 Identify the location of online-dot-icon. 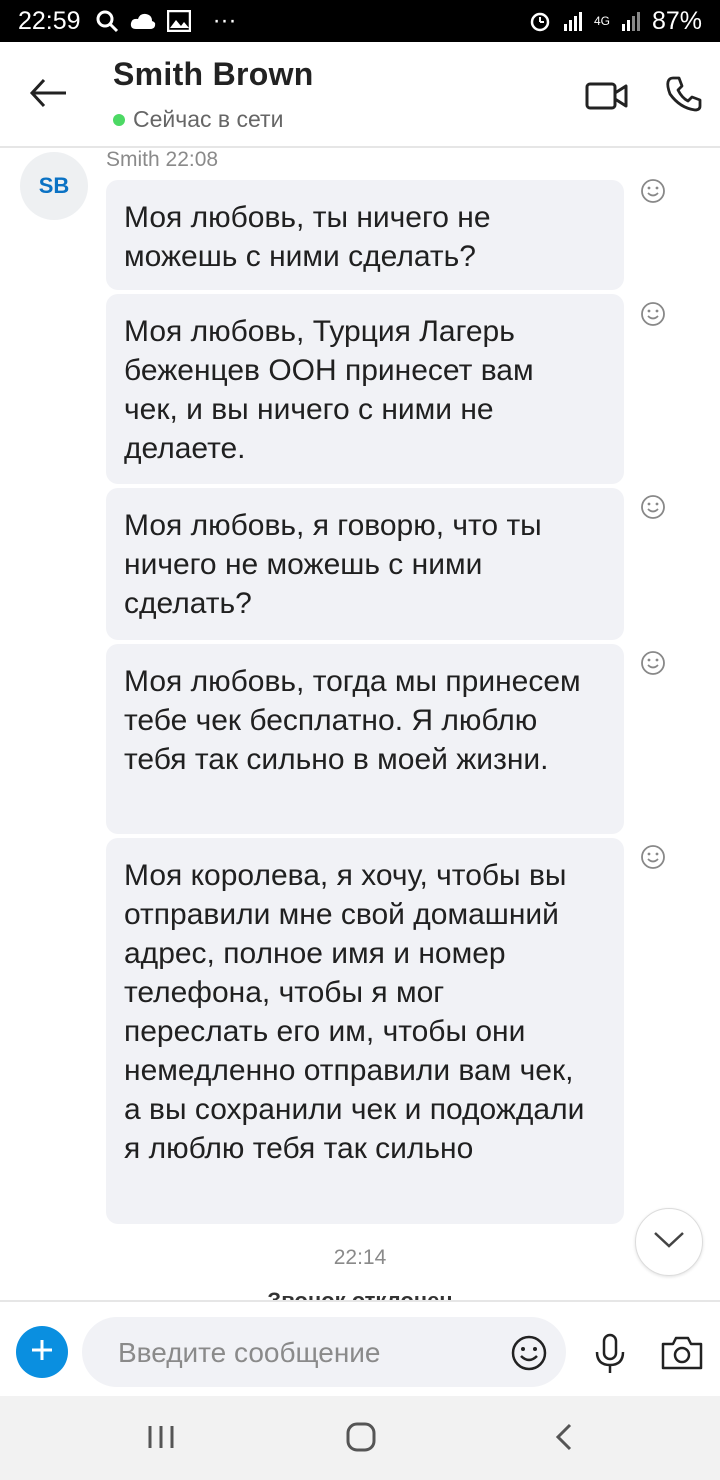
(119, 119).